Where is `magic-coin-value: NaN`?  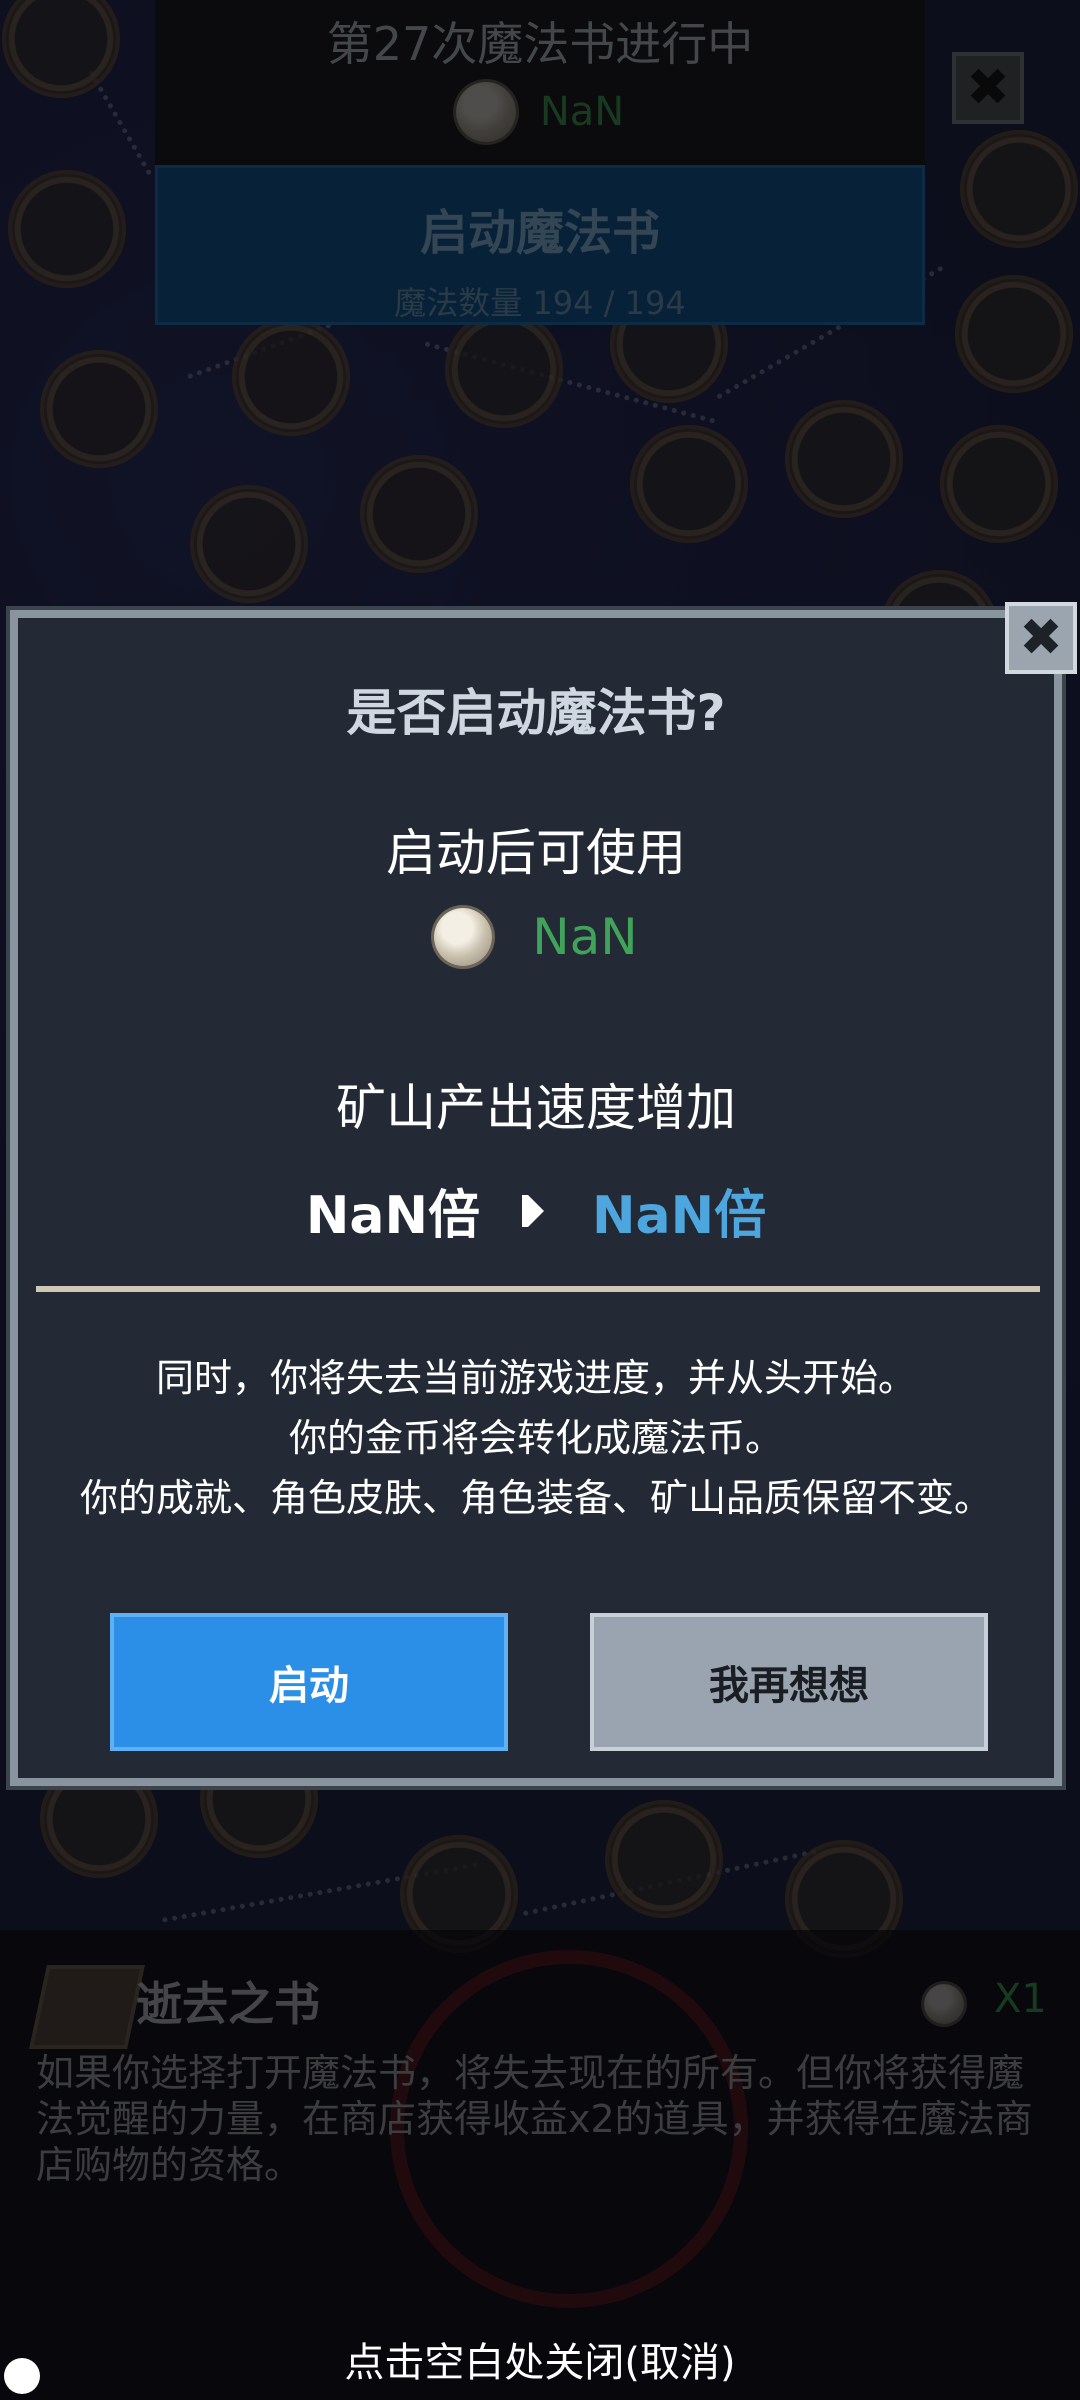
magic-coin-value: NaN is located at coordinates (585, 937).